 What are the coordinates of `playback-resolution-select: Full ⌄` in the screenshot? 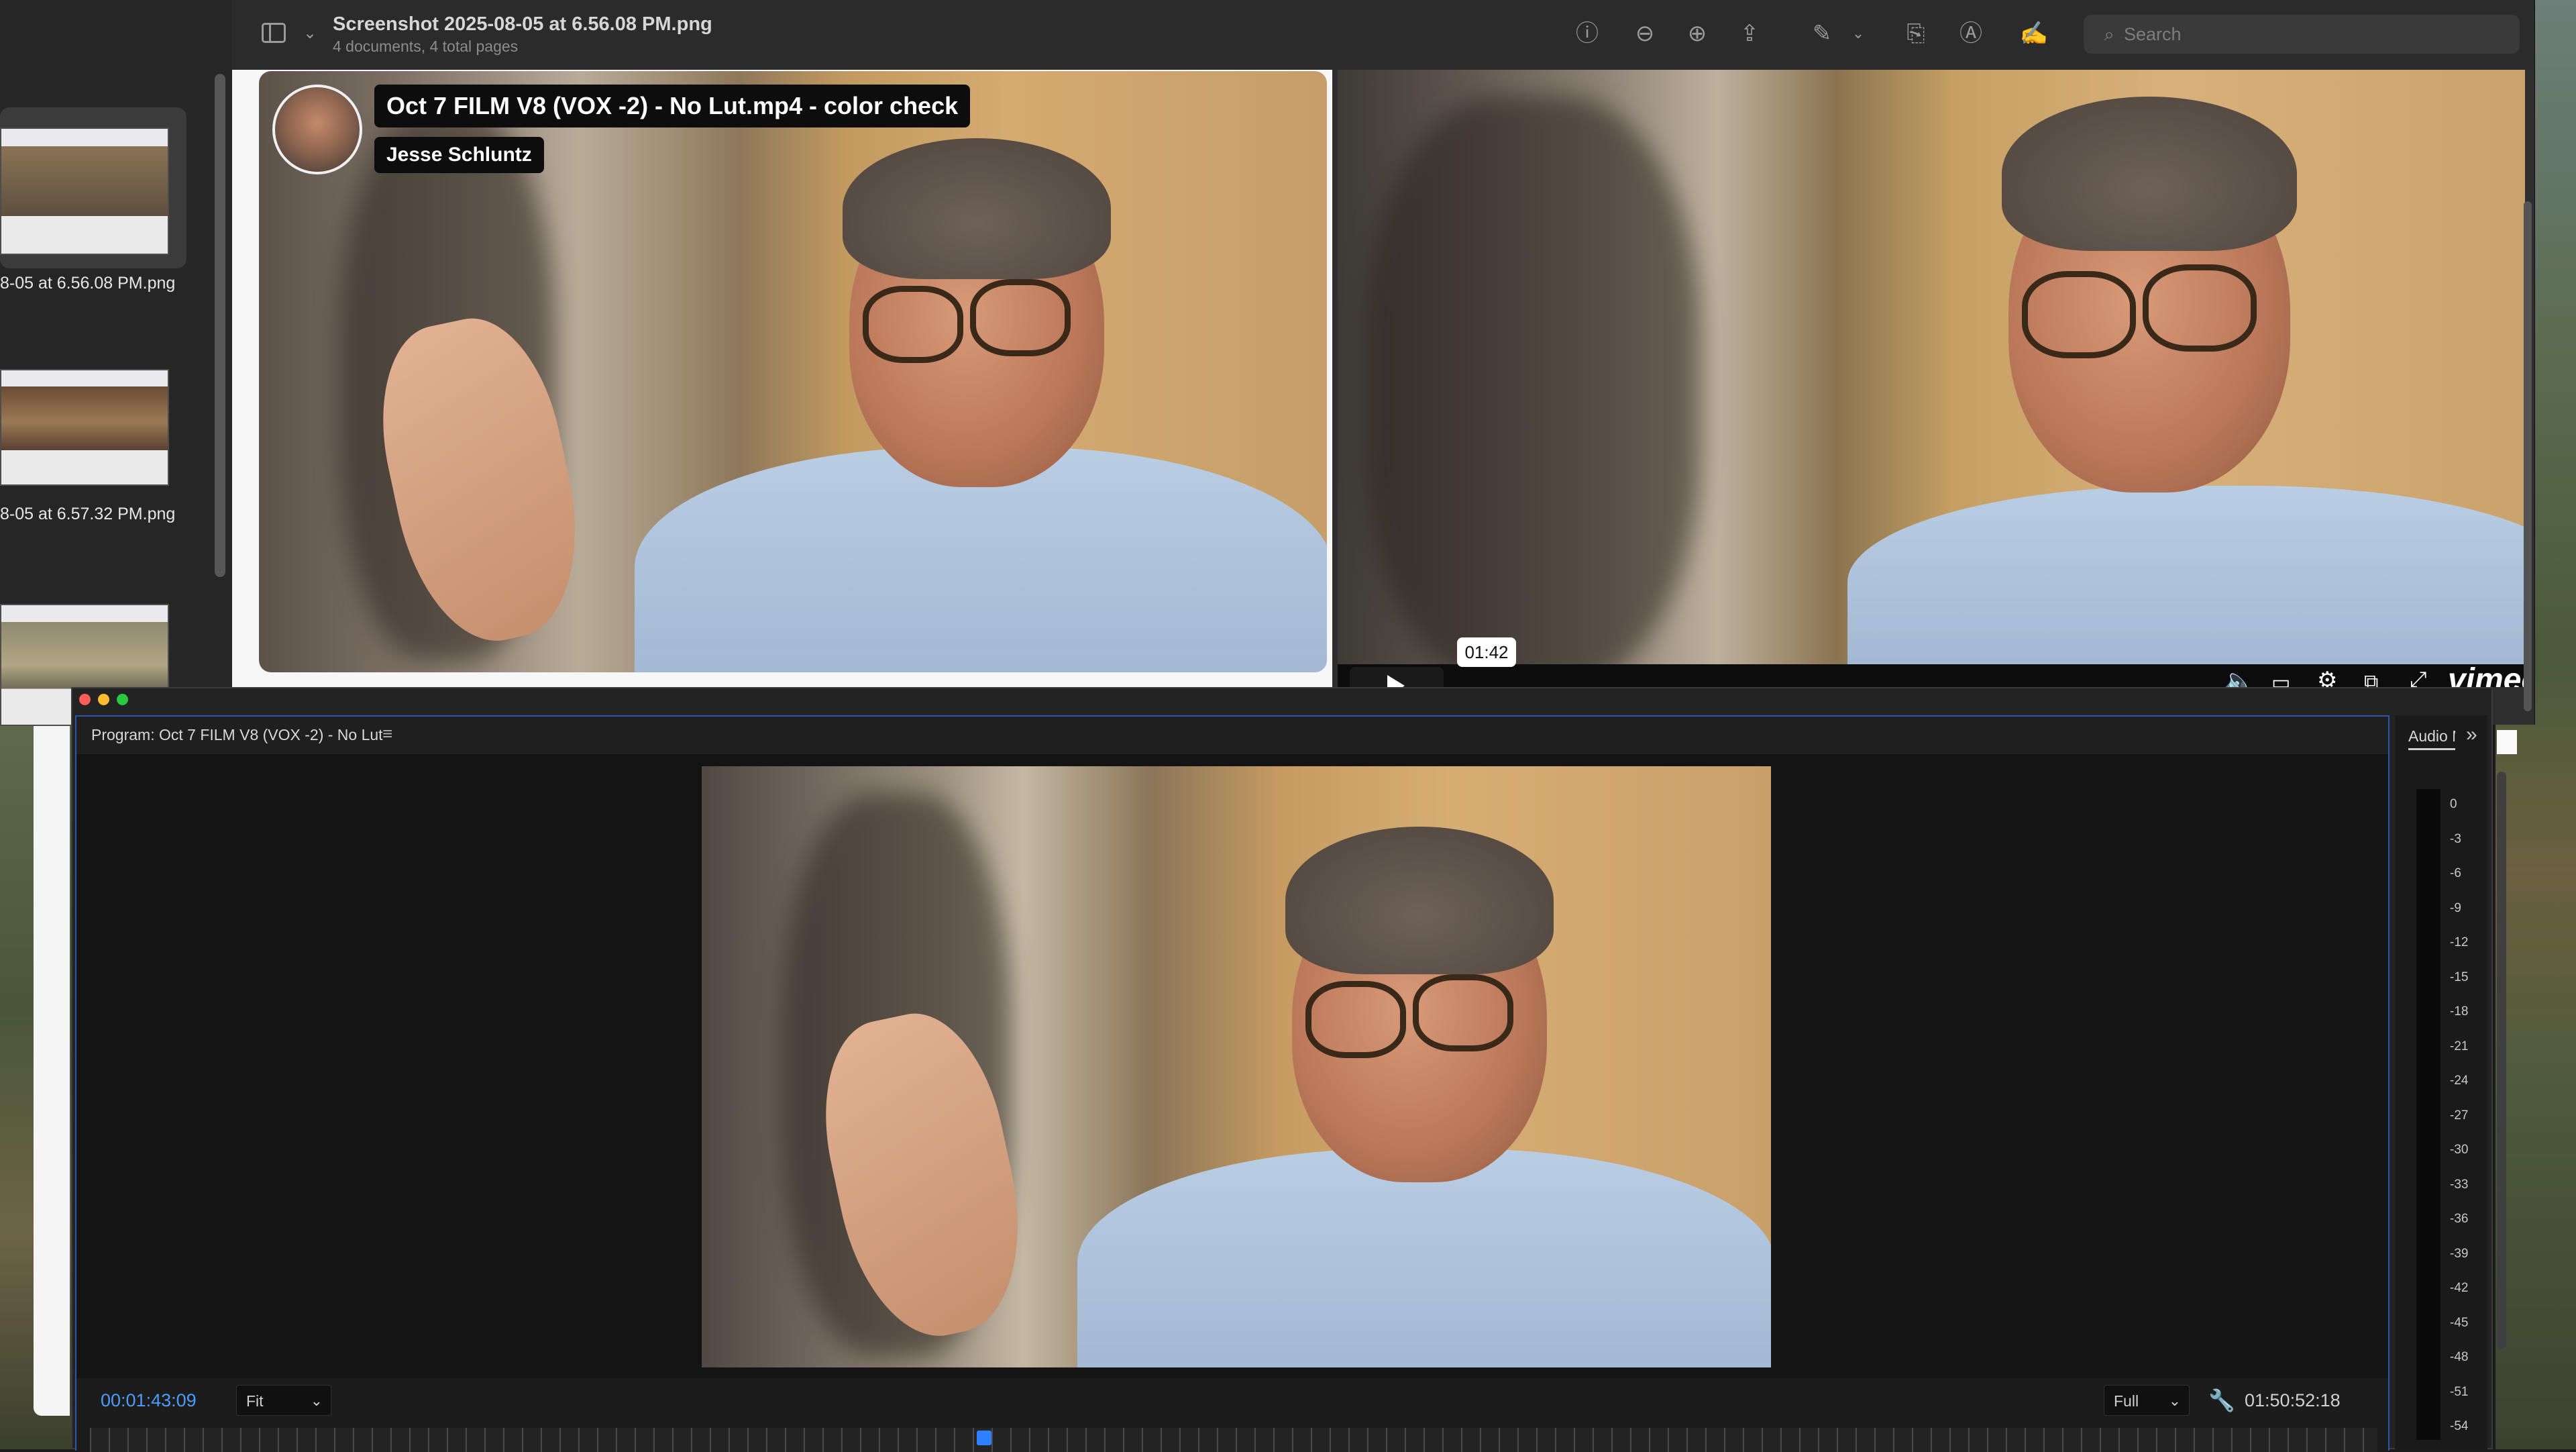 It's located at (2147, 1401).